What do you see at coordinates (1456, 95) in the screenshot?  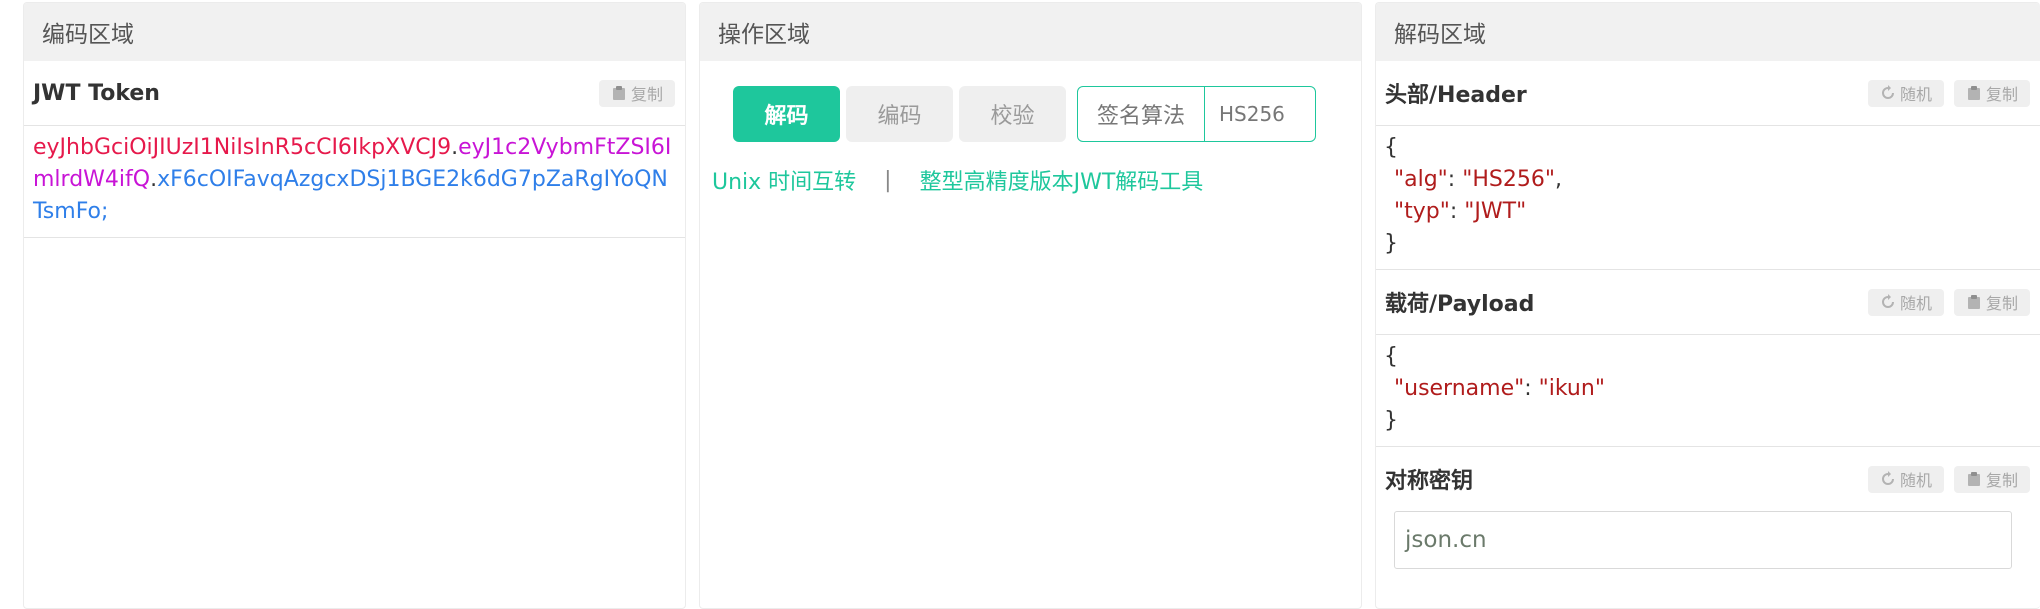 I see `header-section-title: 头部/Header` at bounding box center [1456, 95].